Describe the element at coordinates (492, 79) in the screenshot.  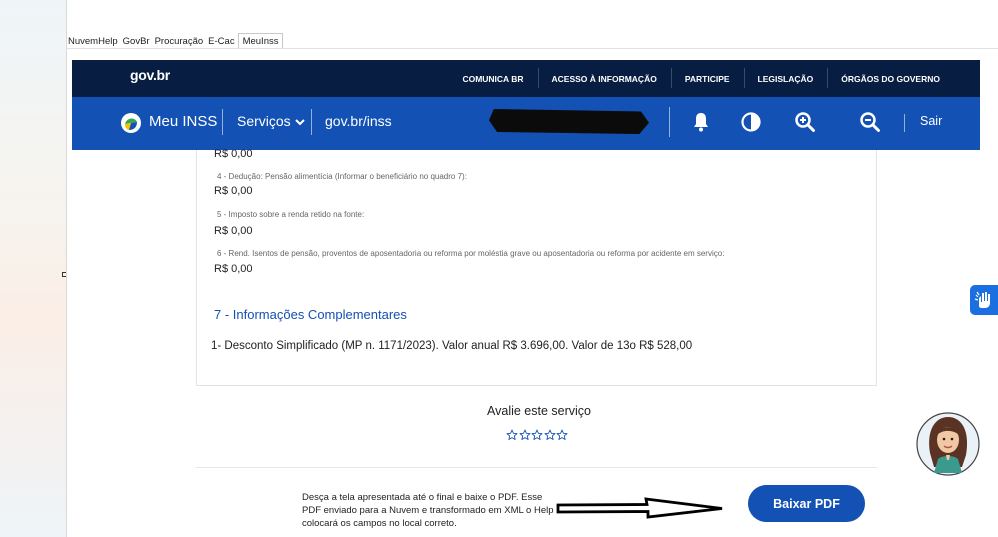
I see `nav-comunica-br: COMUNICA BR` at that location.